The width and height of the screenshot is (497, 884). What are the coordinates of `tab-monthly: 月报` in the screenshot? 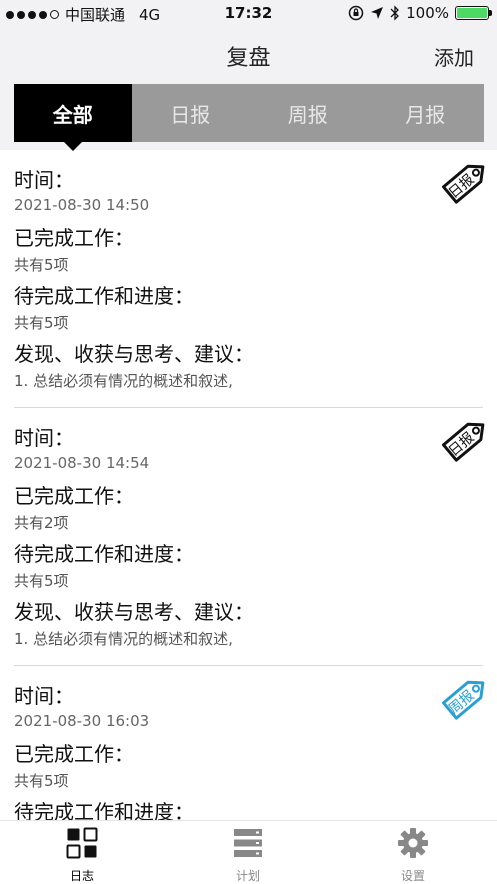 It's located at (426, 113).